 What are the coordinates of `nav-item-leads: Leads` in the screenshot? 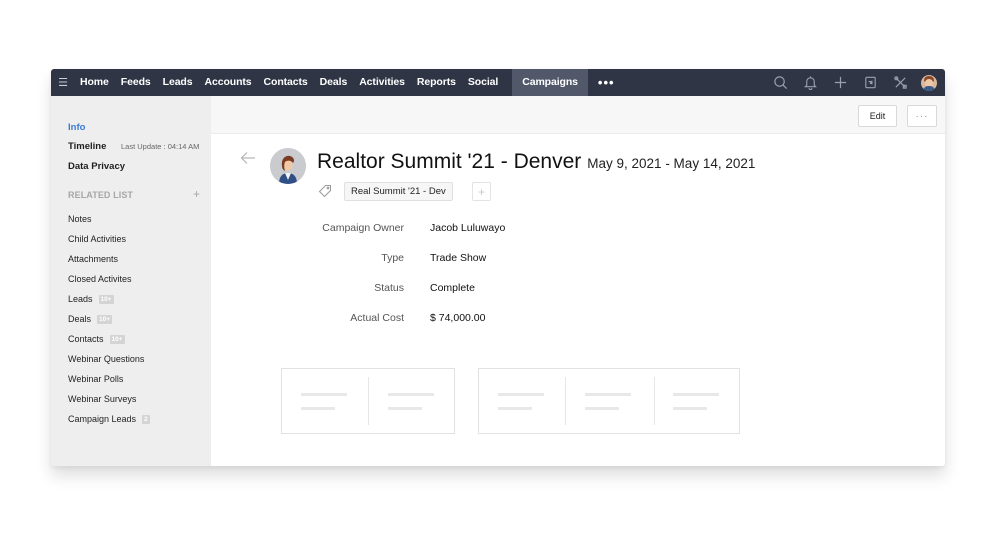 It's located at (178, 82).